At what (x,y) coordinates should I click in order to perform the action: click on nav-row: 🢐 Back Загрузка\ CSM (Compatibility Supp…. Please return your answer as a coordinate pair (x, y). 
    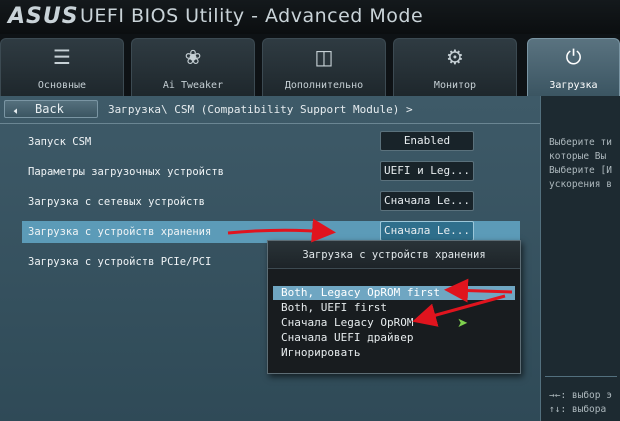
    Looking at the image, I should click on (270, 110).